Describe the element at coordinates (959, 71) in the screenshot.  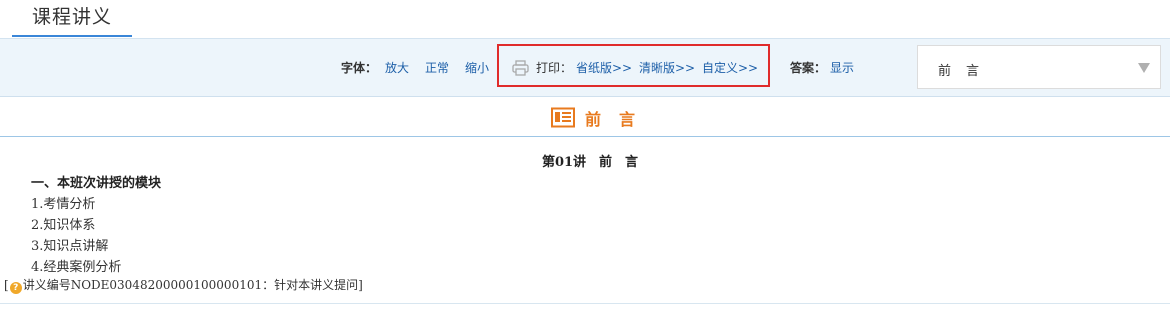
I see `chapter-select-value: 前 言` at that location.